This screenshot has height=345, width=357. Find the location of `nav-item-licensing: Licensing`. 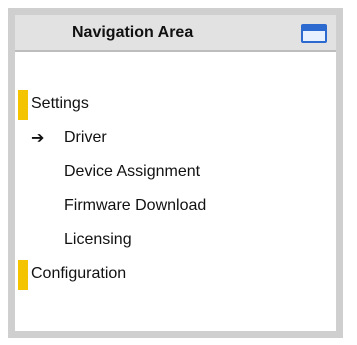

nav-item-licensing: Licensing is located at coordinates (165, 240).